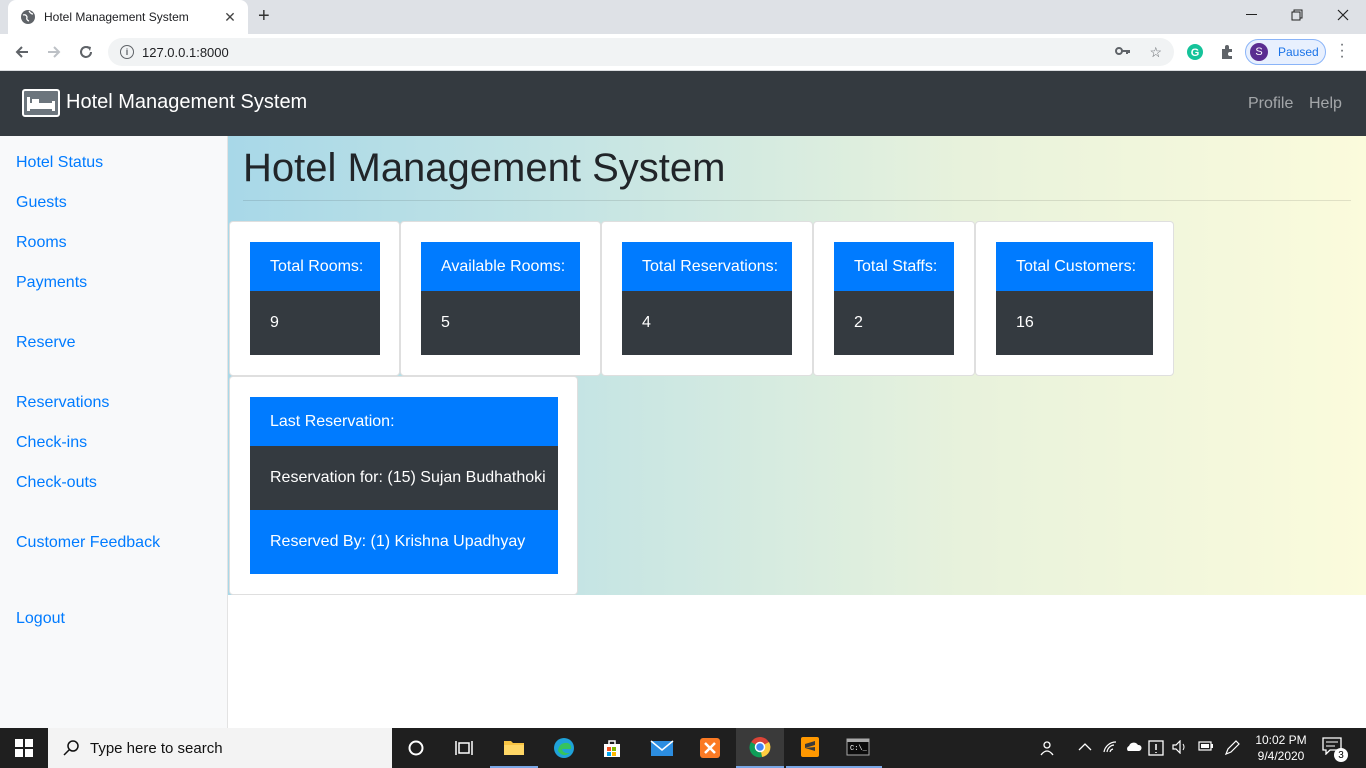 This screenshot has width=1366, height=768. Describe the element at coordinates (894, 323) in the screenshot. I see `stat-value: 2` at that location.